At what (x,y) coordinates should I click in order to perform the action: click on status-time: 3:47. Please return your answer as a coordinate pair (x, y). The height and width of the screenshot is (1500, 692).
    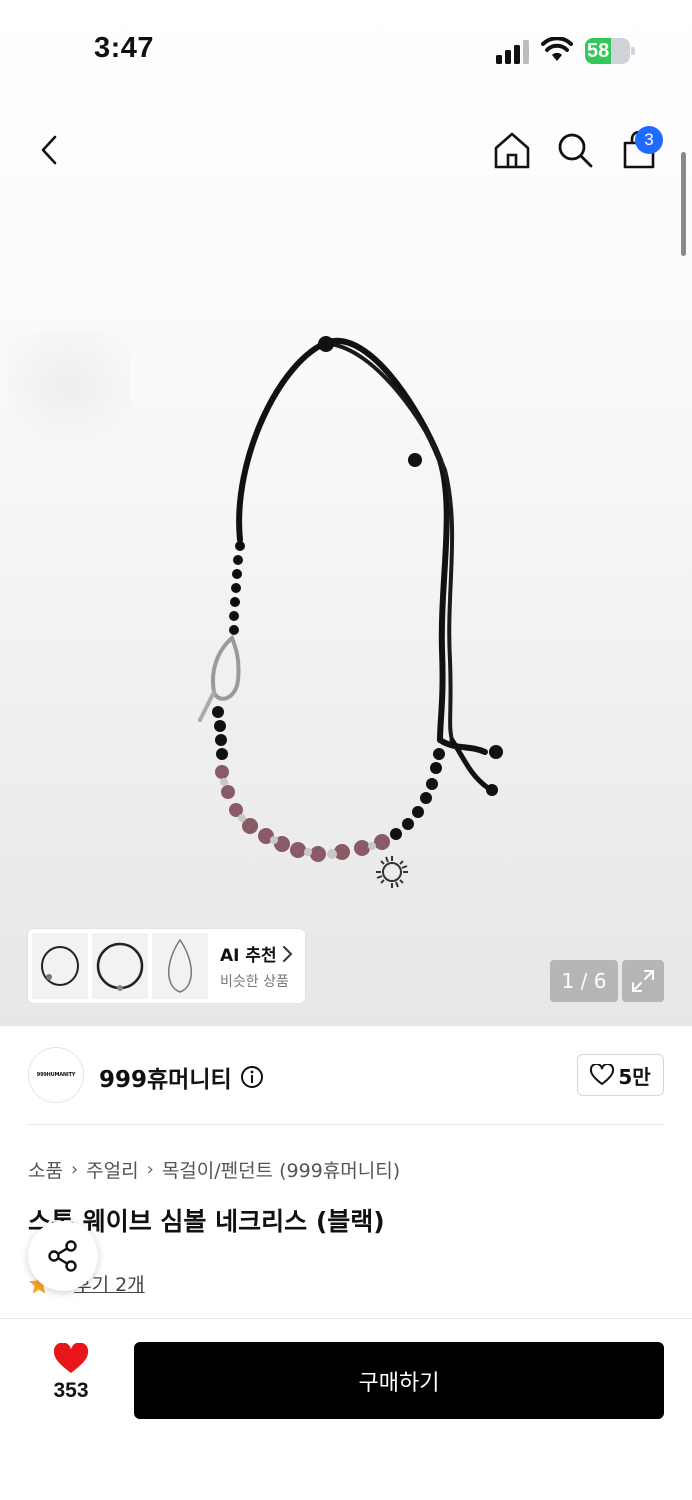
    Looking at the image, I should click on (124, 48).